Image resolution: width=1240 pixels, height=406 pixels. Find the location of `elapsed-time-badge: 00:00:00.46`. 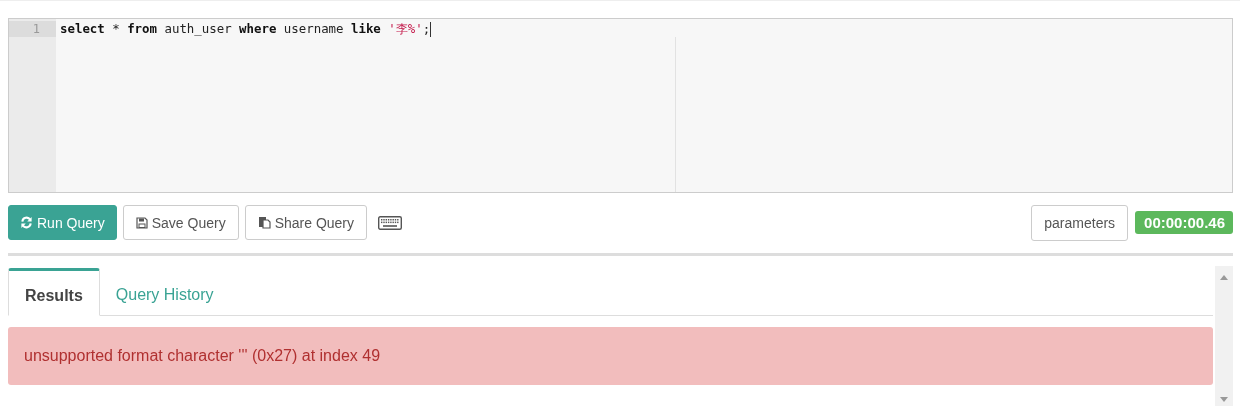

elapsed-time-badge: 00:00:00.46 is located at coordinates (1184, 222).